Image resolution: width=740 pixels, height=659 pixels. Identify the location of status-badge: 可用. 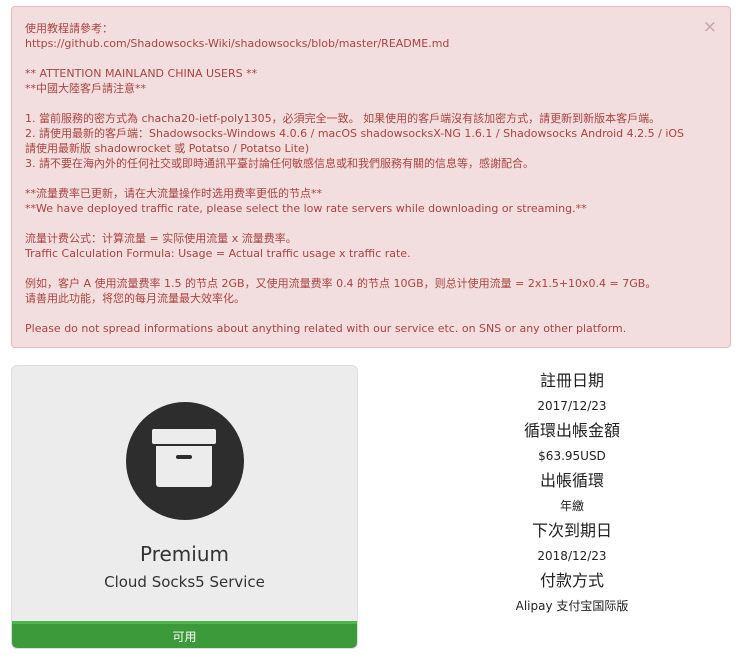
(184, 634).